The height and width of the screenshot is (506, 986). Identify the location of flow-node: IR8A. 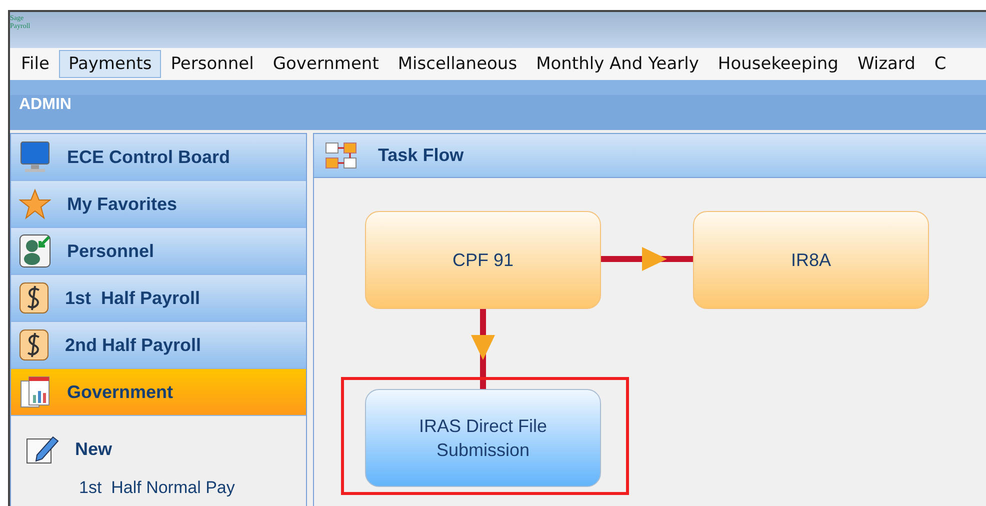
(811, 260).